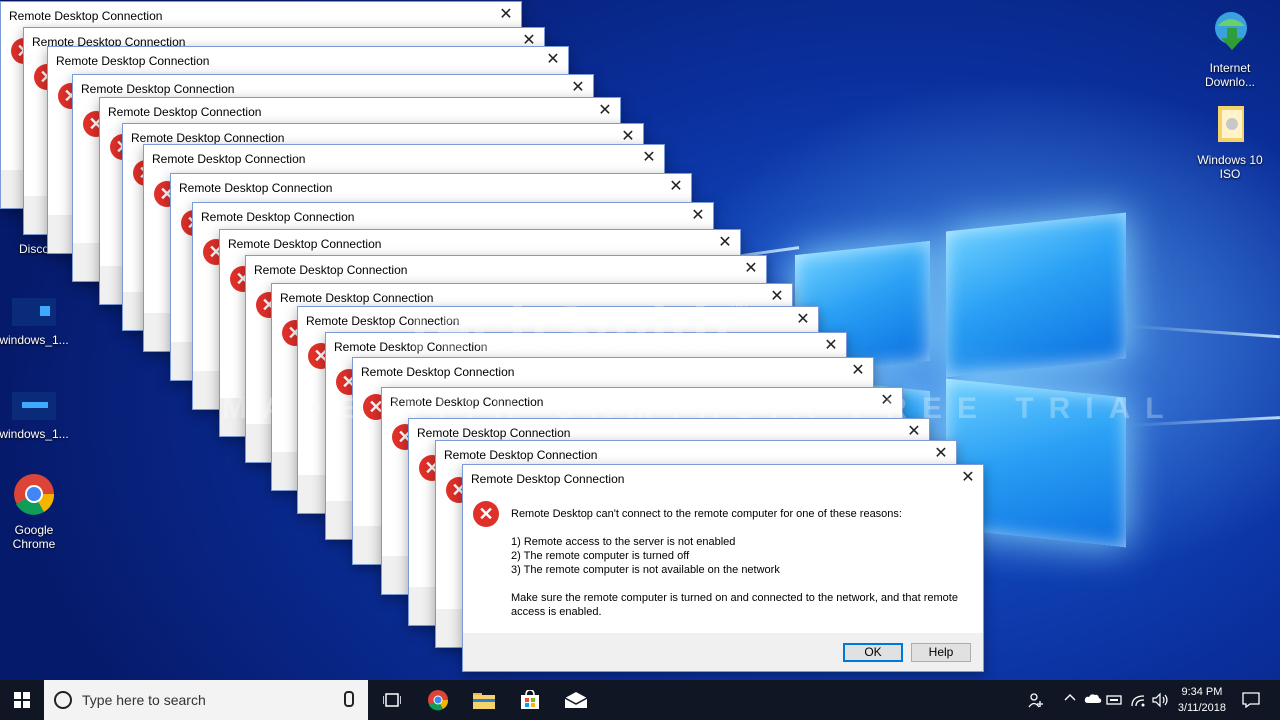 Image resolution: width=1280 pixels, height=720 pixels. I want to click on reason-item: 2) The remote computer is turned off, so click(600, 556).